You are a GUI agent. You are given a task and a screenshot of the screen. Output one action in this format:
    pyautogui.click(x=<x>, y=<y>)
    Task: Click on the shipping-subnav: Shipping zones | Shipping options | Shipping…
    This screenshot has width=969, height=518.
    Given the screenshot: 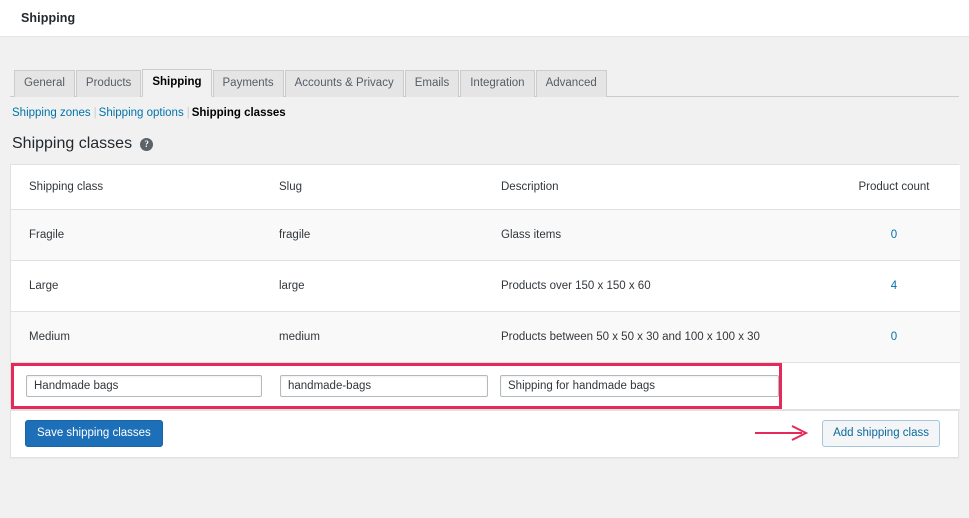 What is the action you would take?
    pyautogui.click(x=484, y=109)
    